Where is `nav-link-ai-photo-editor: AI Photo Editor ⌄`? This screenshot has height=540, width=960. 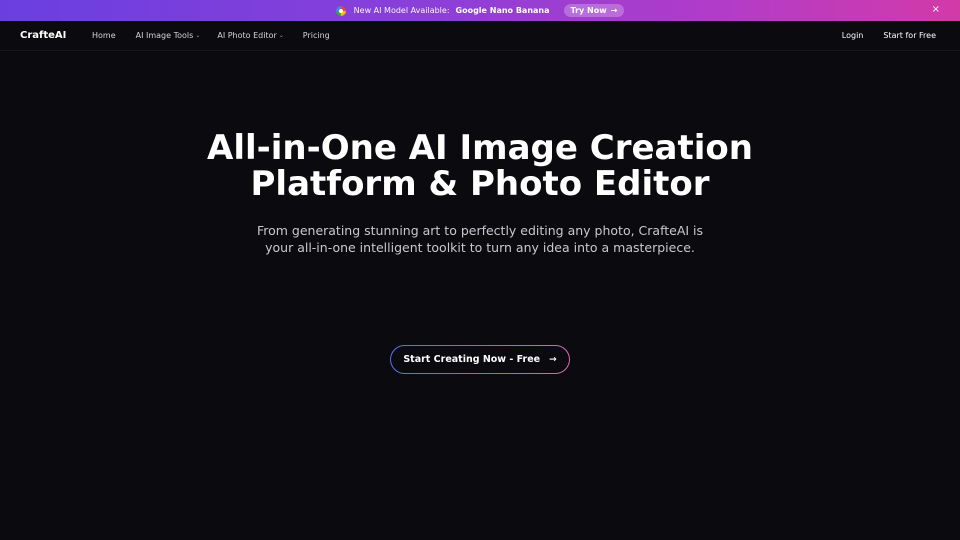
nav-link-ai-photo-editor: AI Photo Editor ⌄ is located at coordinates (250, 35).